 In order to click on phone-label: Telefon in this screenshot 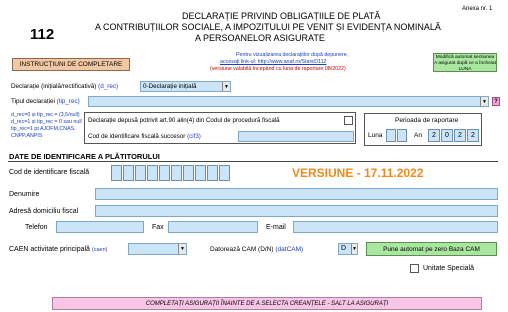, I will do `click(36, 227)`.